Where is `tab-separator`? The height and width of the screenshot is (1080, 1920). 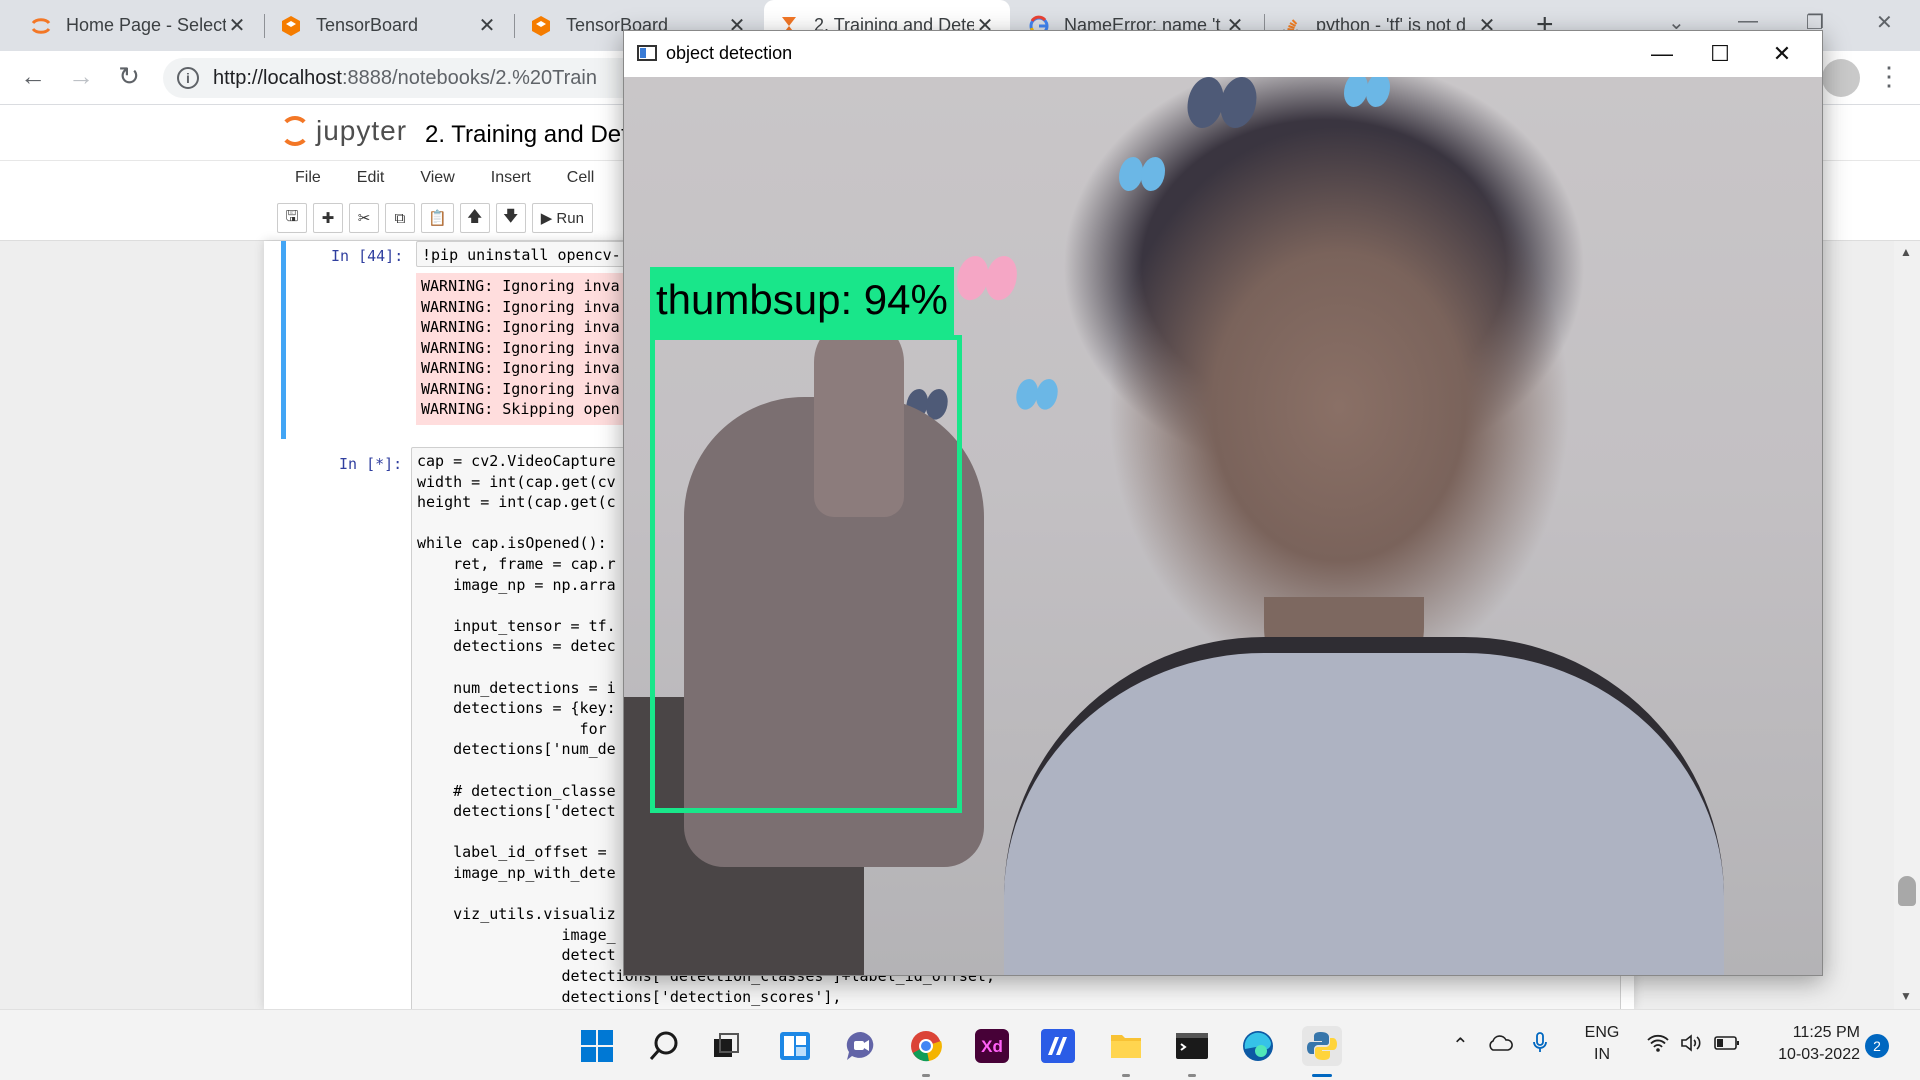
tab-separator is located at coordinates (514, 26).